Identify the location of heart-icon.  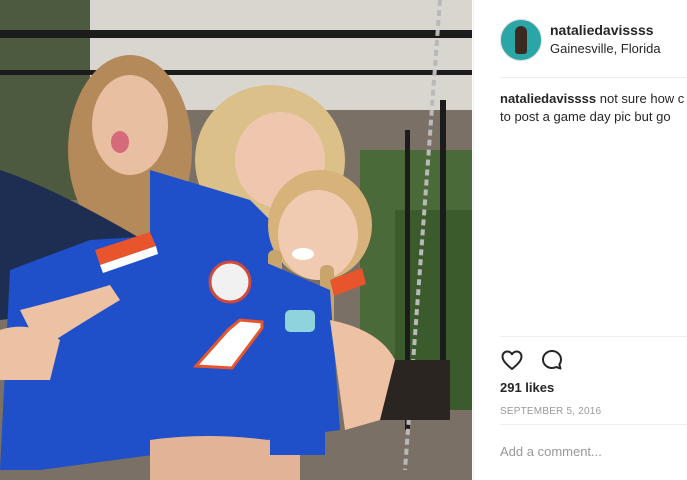
(512, 360).